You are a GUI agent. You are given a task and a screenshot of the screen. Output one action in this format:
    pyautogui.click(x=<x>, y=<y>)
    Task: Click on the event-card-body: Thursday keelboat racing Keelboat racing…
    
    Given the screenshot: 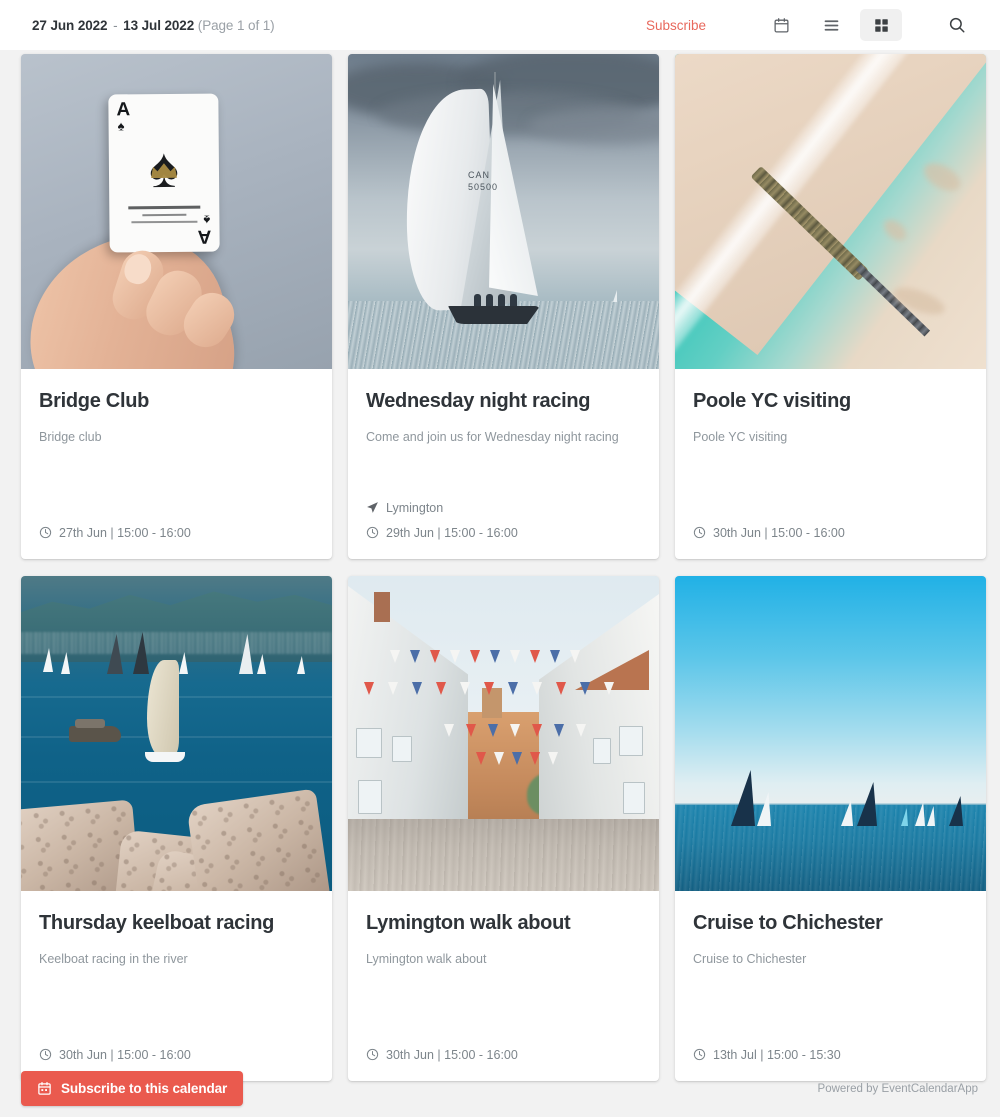 What is the action you would take?
    pyautogui.click(x=176, y=986)
    